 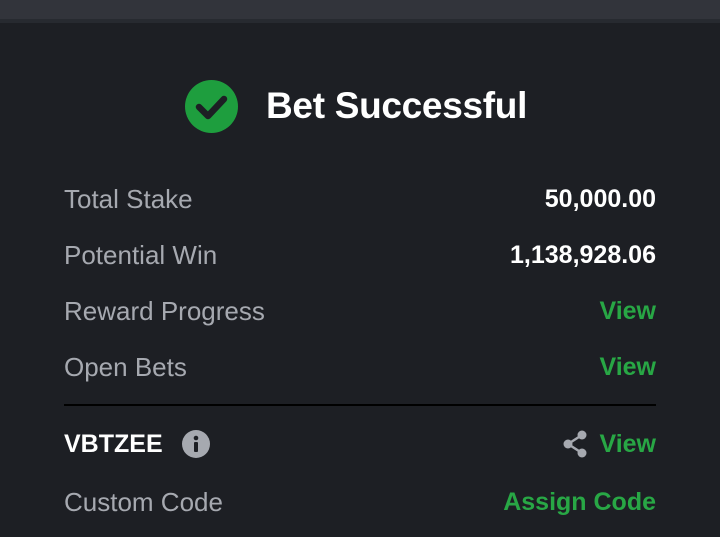 I want to click on total-stake-row: Total Stake 50,000.00, so click(x=360, y=199).